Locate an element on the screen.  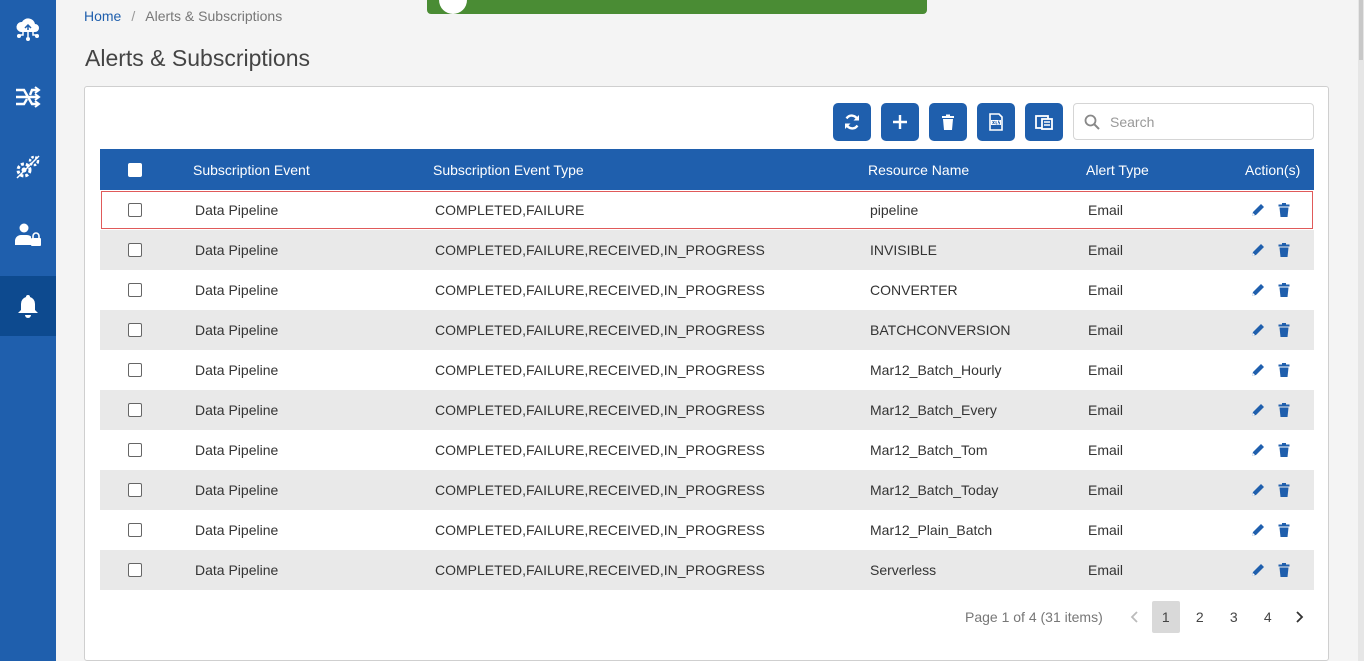
pipeline-shuffle-icon is located at coordinates (28, 97).